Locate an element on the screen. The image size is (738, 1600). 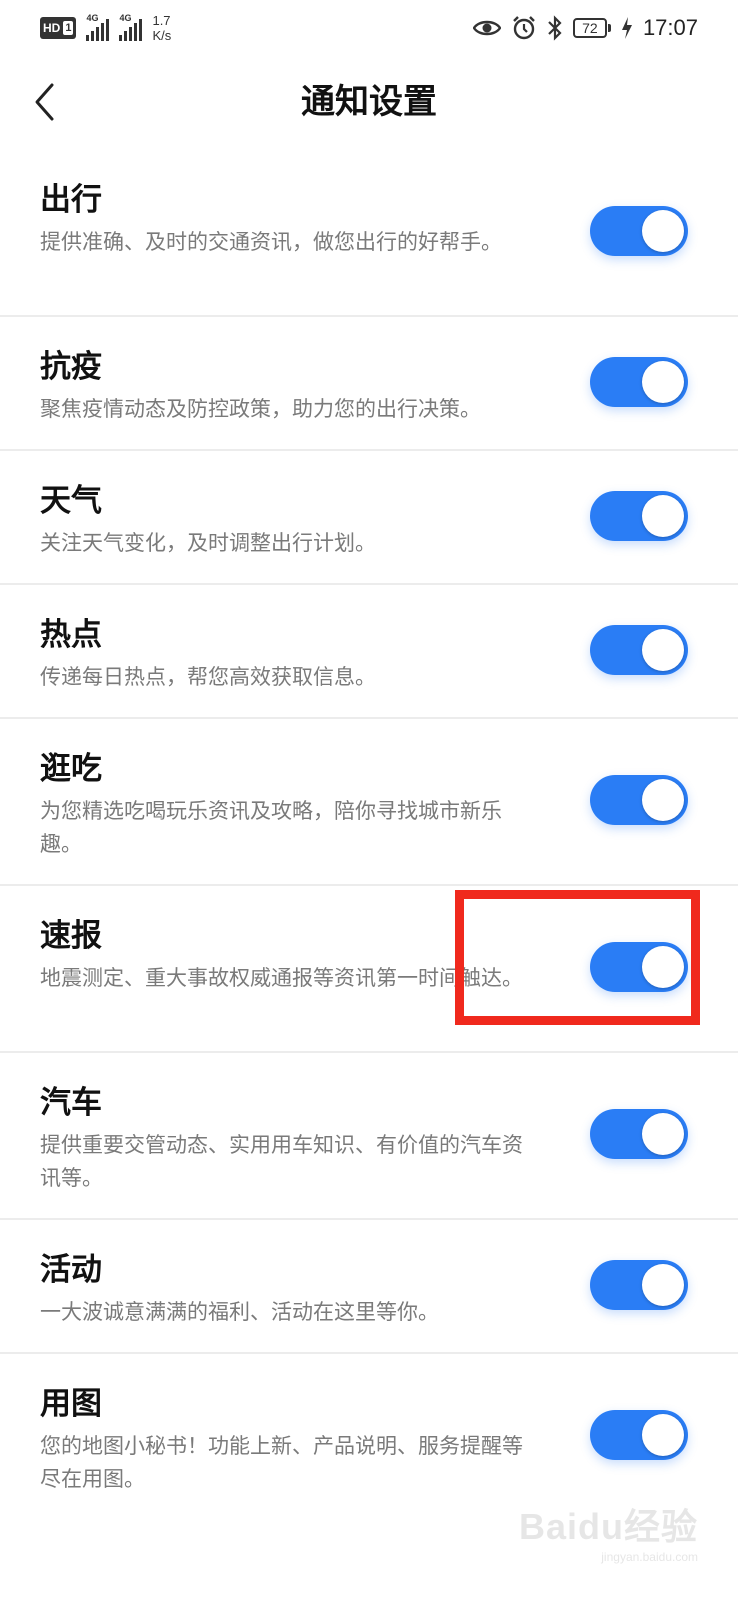
toggle-switch-yongtu is located at coordinates (639, 1435).